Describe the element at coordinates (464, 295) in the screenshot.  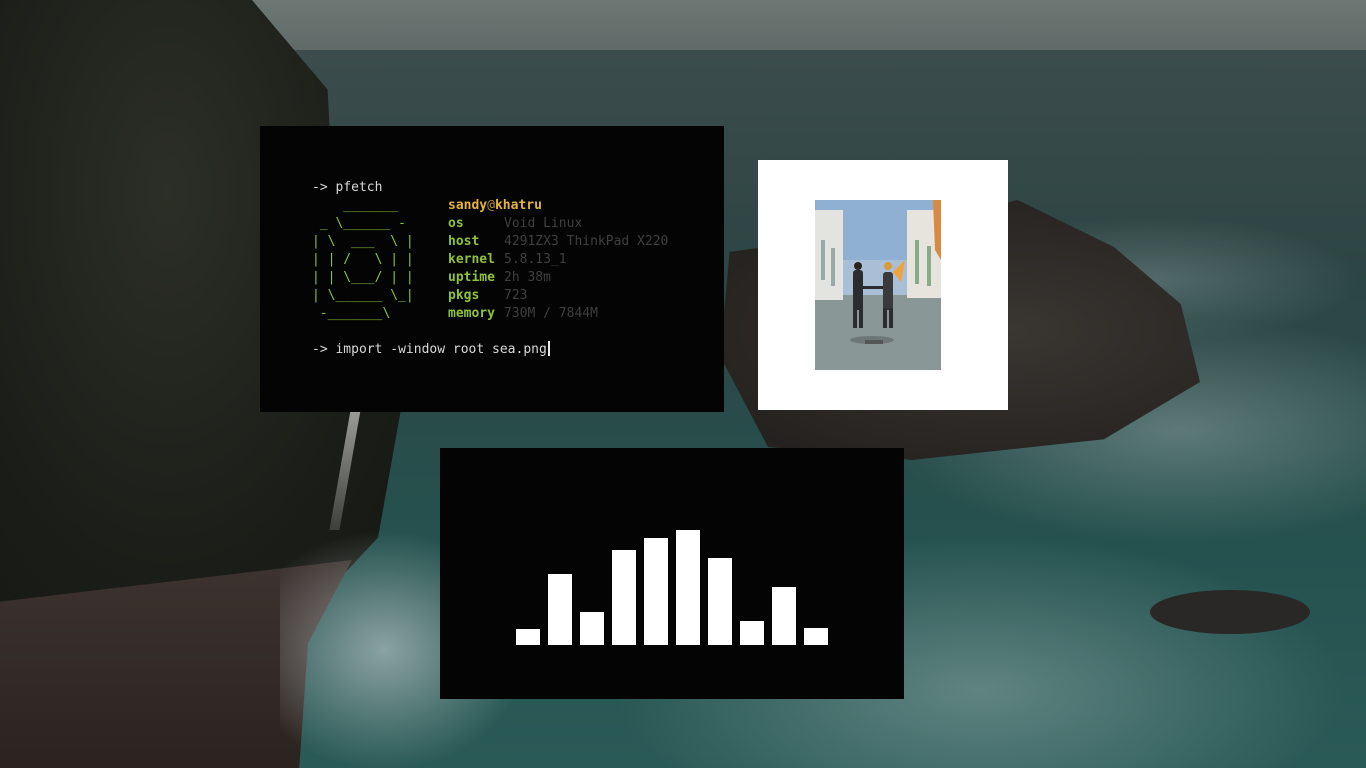
I see `info-key: pkgs` at that location.